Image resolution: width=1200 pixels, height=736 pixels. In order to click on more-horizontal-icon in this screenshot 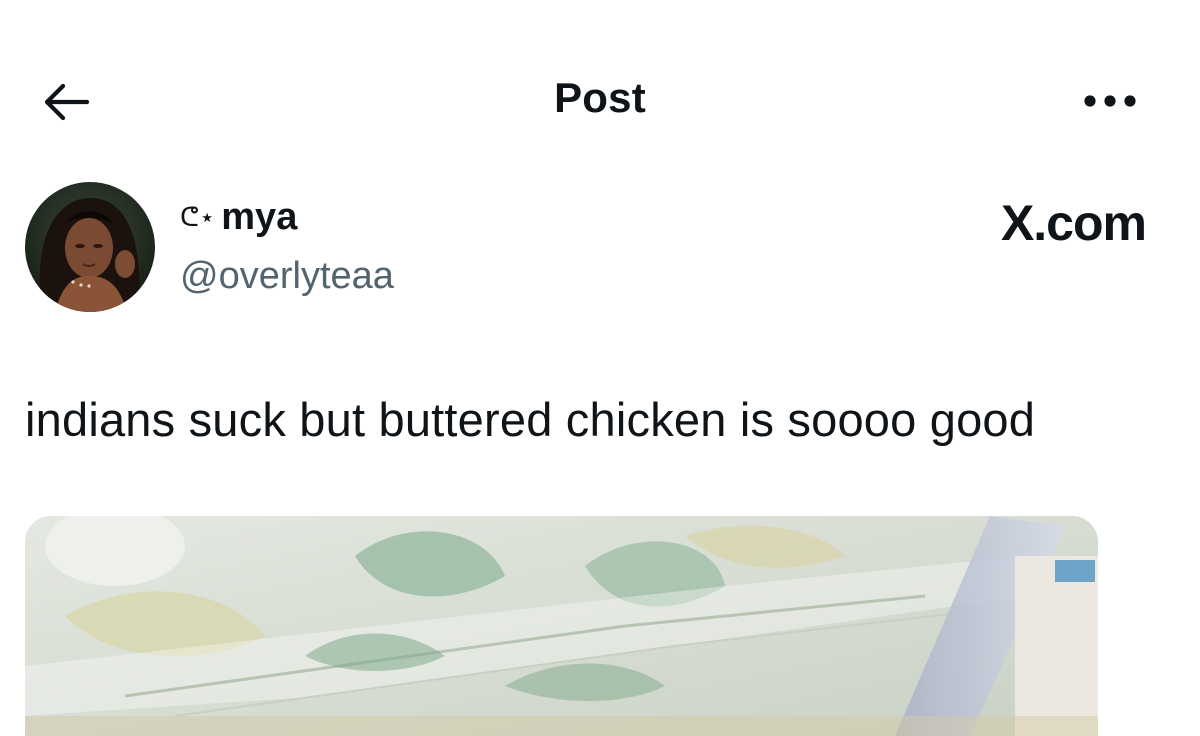, I will do `click(1110, 101)`.